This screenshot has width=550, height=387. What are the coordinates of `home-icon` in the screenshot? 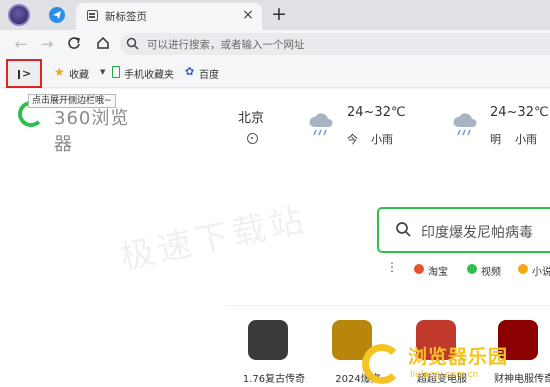 It's located at (103, 44).